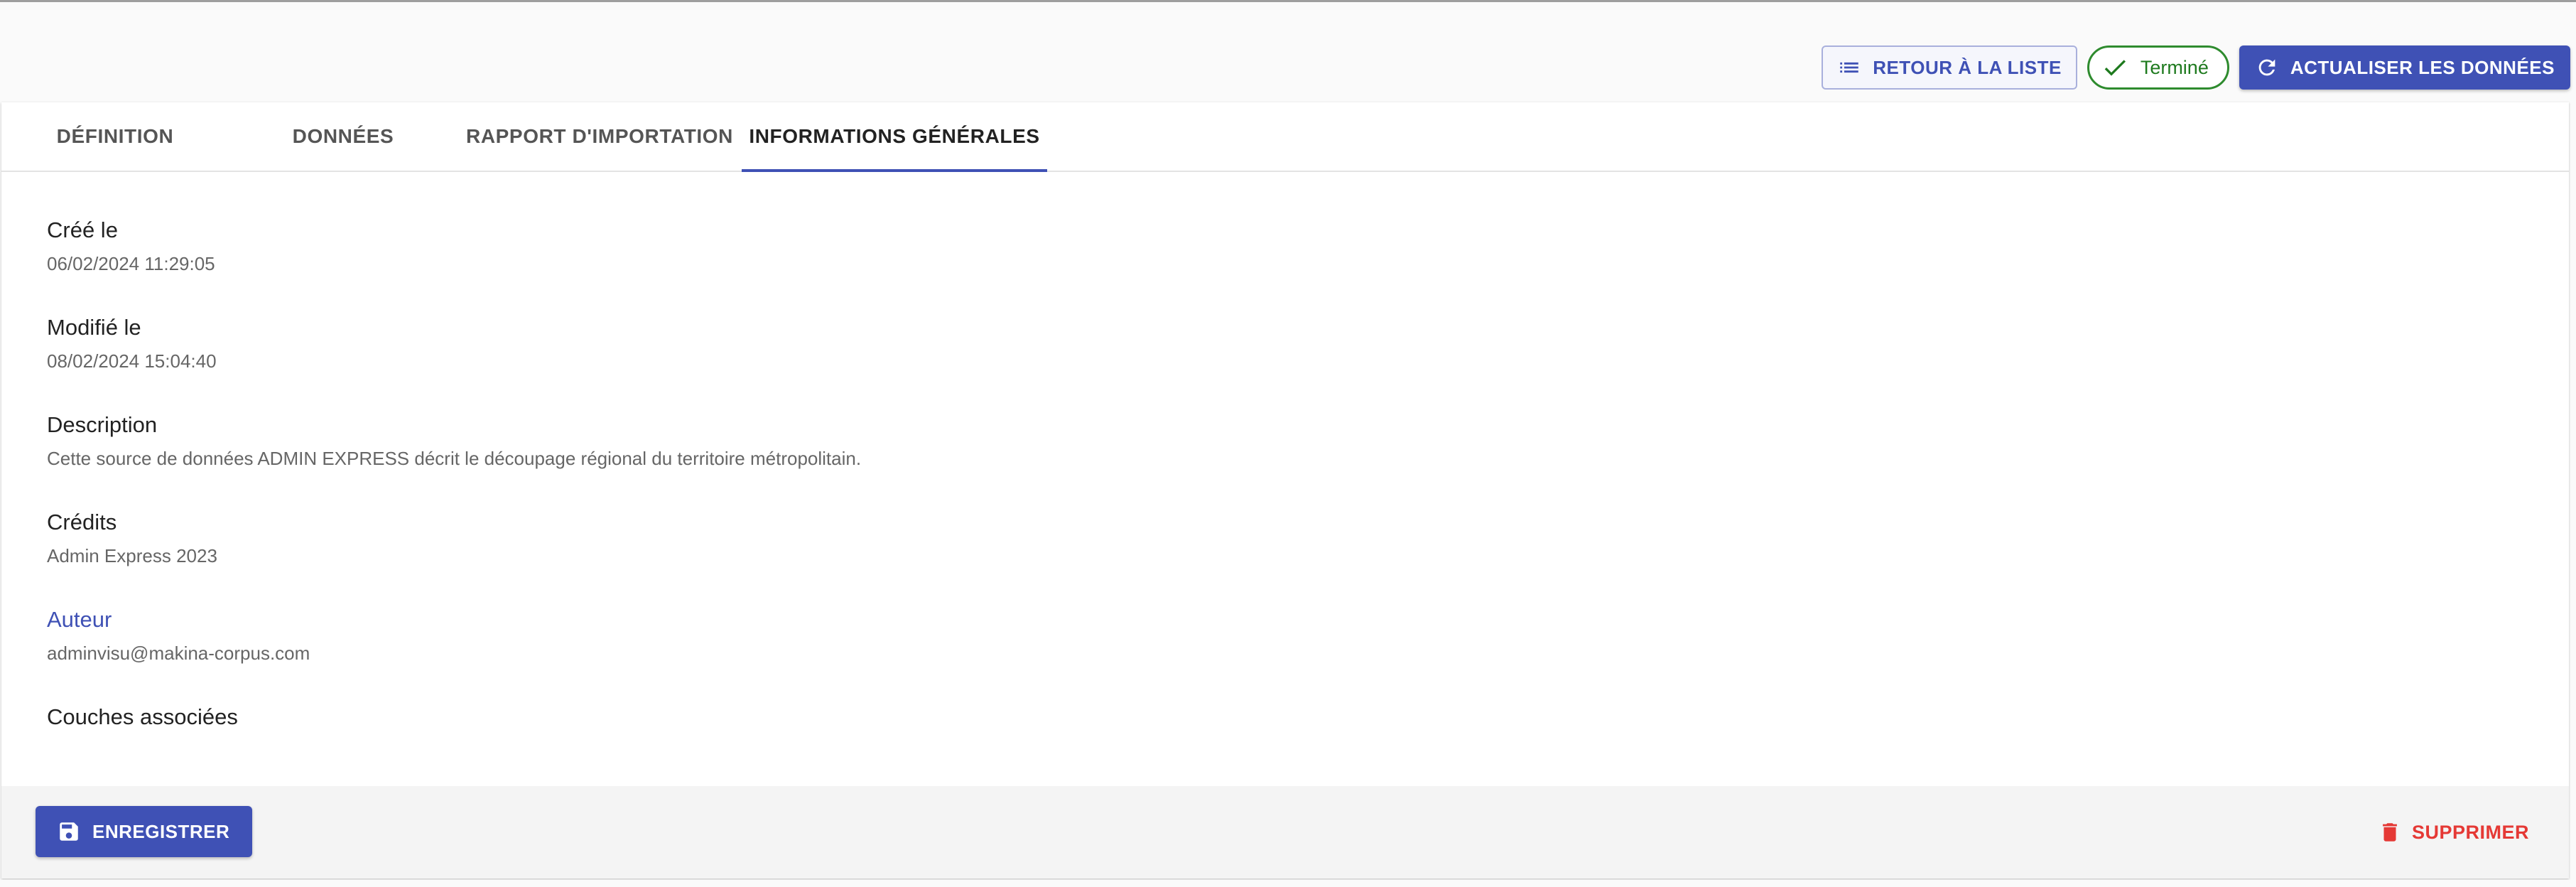  Describe the element at coordinates (82, 230) in the screenshot. I see `created-label: Créé le` at that location.